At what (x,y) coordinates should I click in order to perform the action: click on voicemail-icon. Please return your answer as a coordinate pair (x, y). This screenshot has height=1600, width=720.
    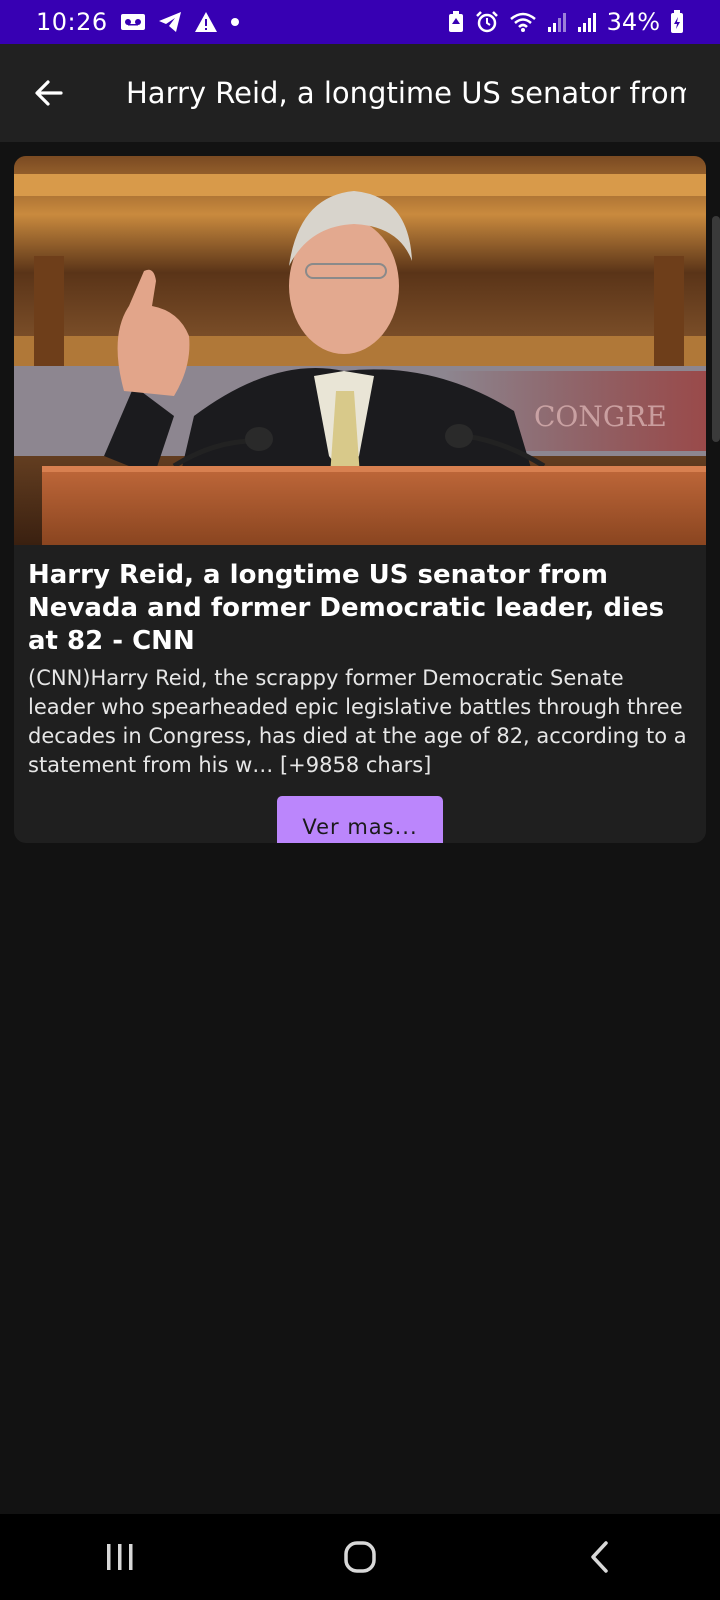
    Looking at the image, I should click on (133, 22).